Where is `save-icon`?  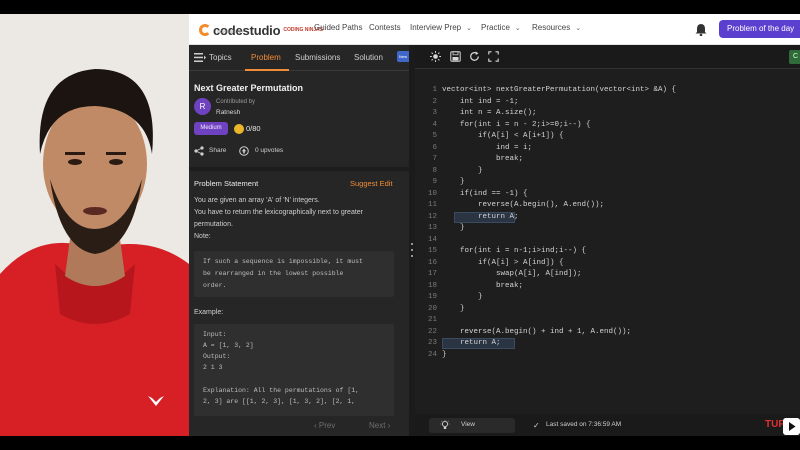
save-icon is located at coordinates (455, 56).